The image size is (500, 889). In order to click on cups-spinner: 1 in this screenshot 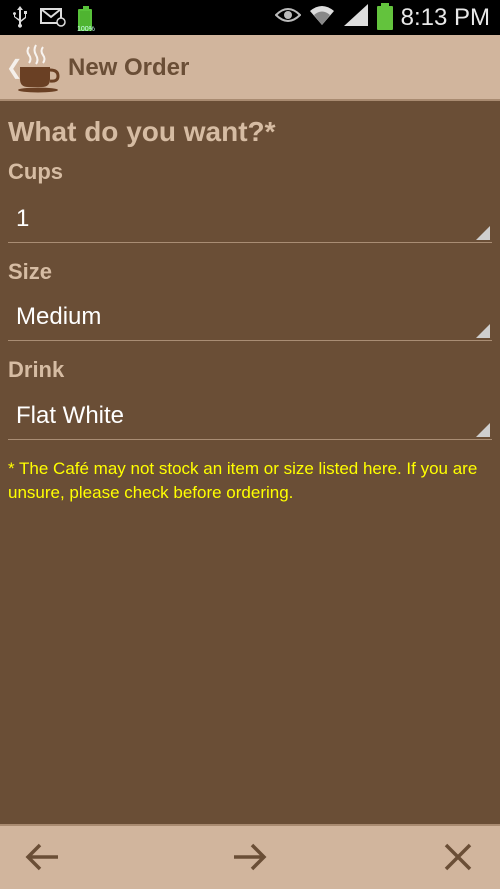, I will do `click(250, 221)`.